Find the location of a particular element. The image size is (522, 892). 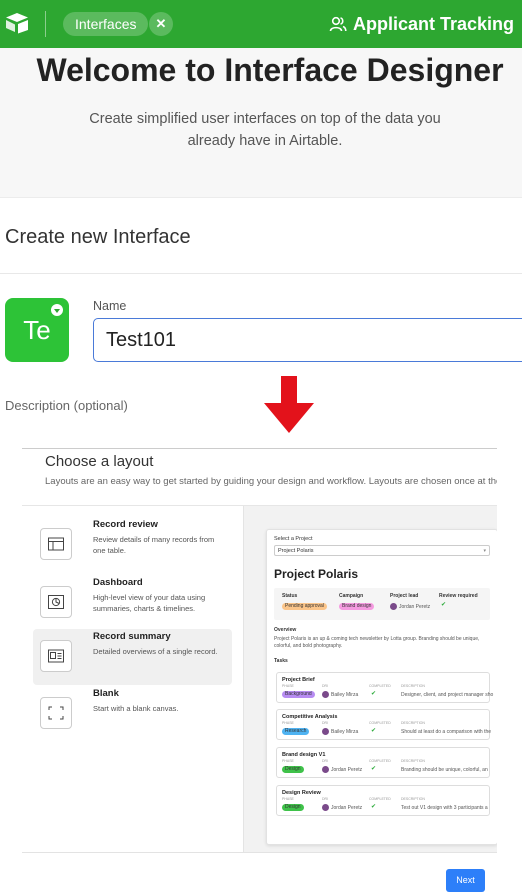

task-phase-tag: Background is located at coordinates (298, 694).